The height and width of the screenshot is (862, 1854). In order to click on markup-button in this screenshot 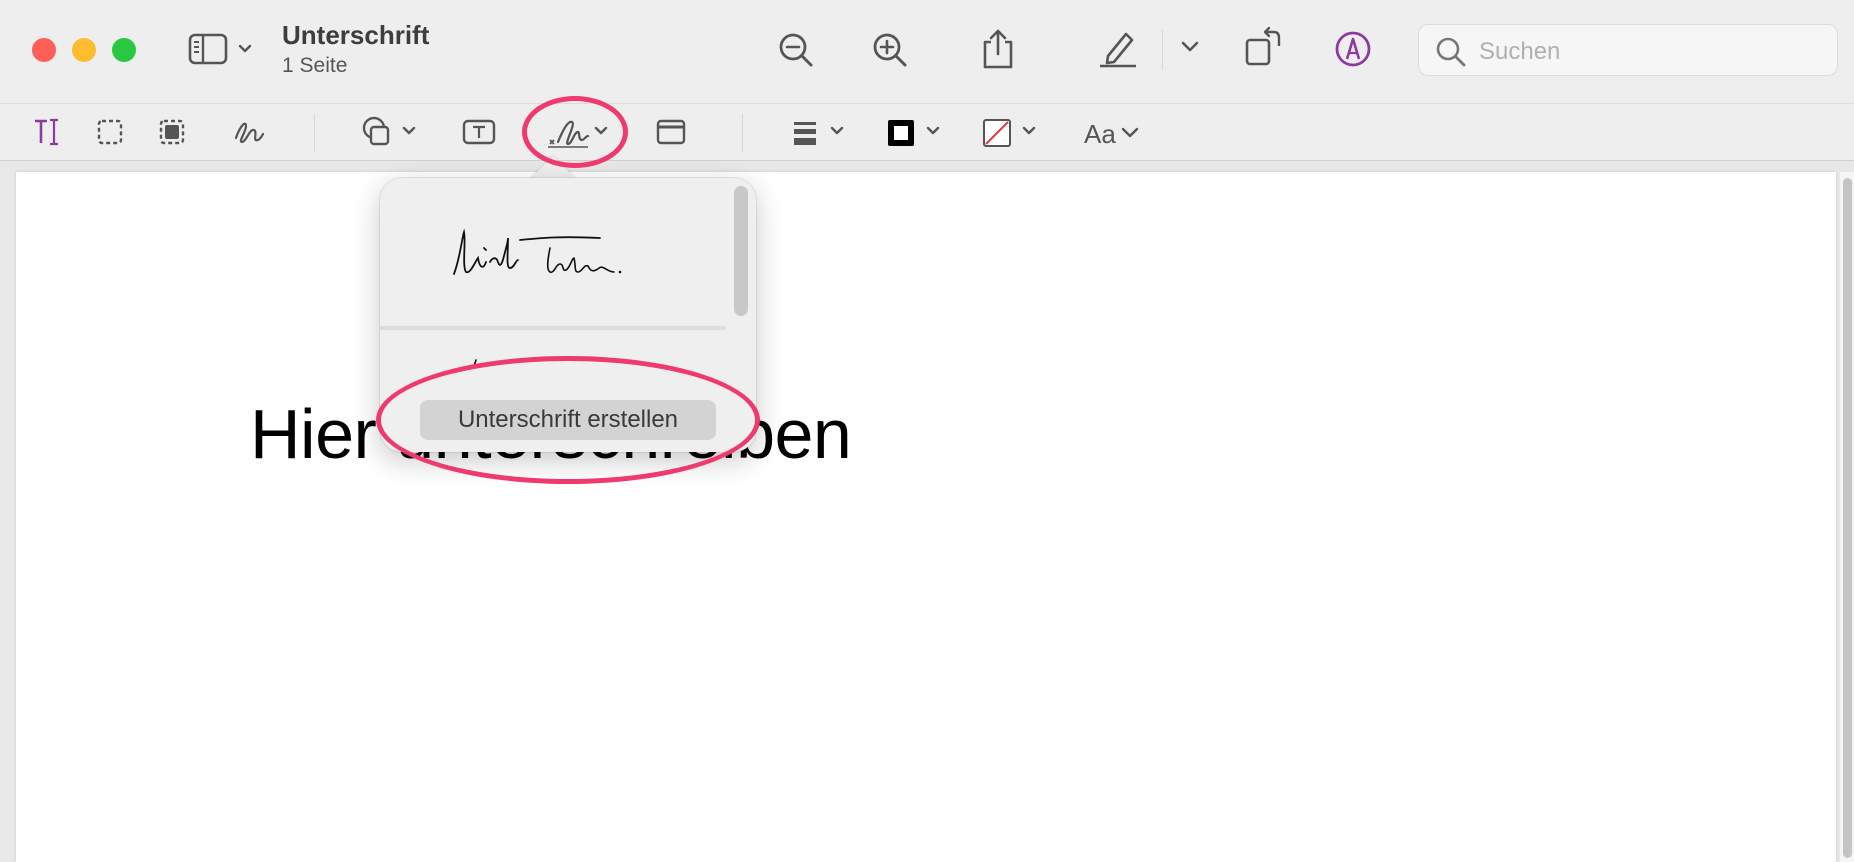, I will do `click(1353, 49)`.